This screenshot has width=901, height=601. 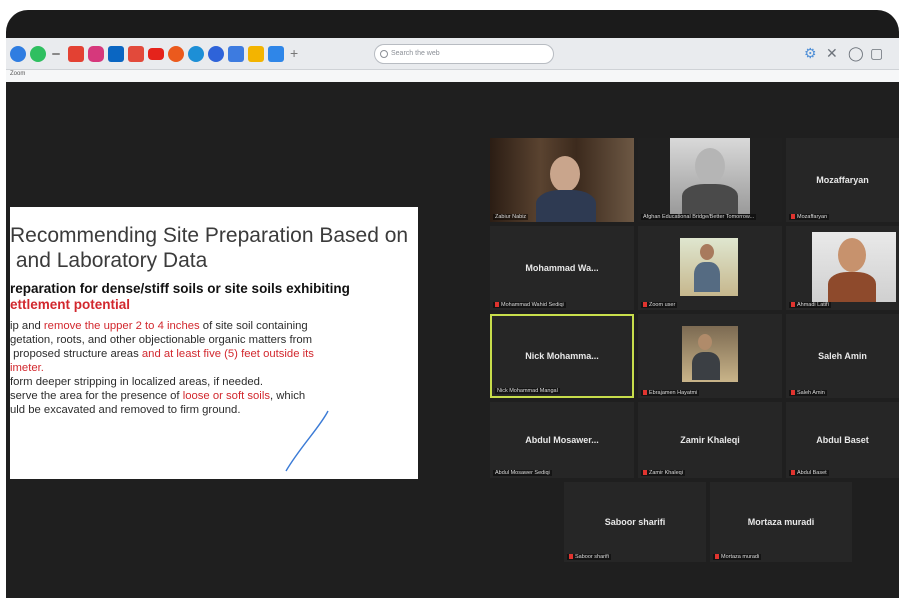 I want to click on participant-name: Zamir Khaleqi, so click(x=710, y=440).